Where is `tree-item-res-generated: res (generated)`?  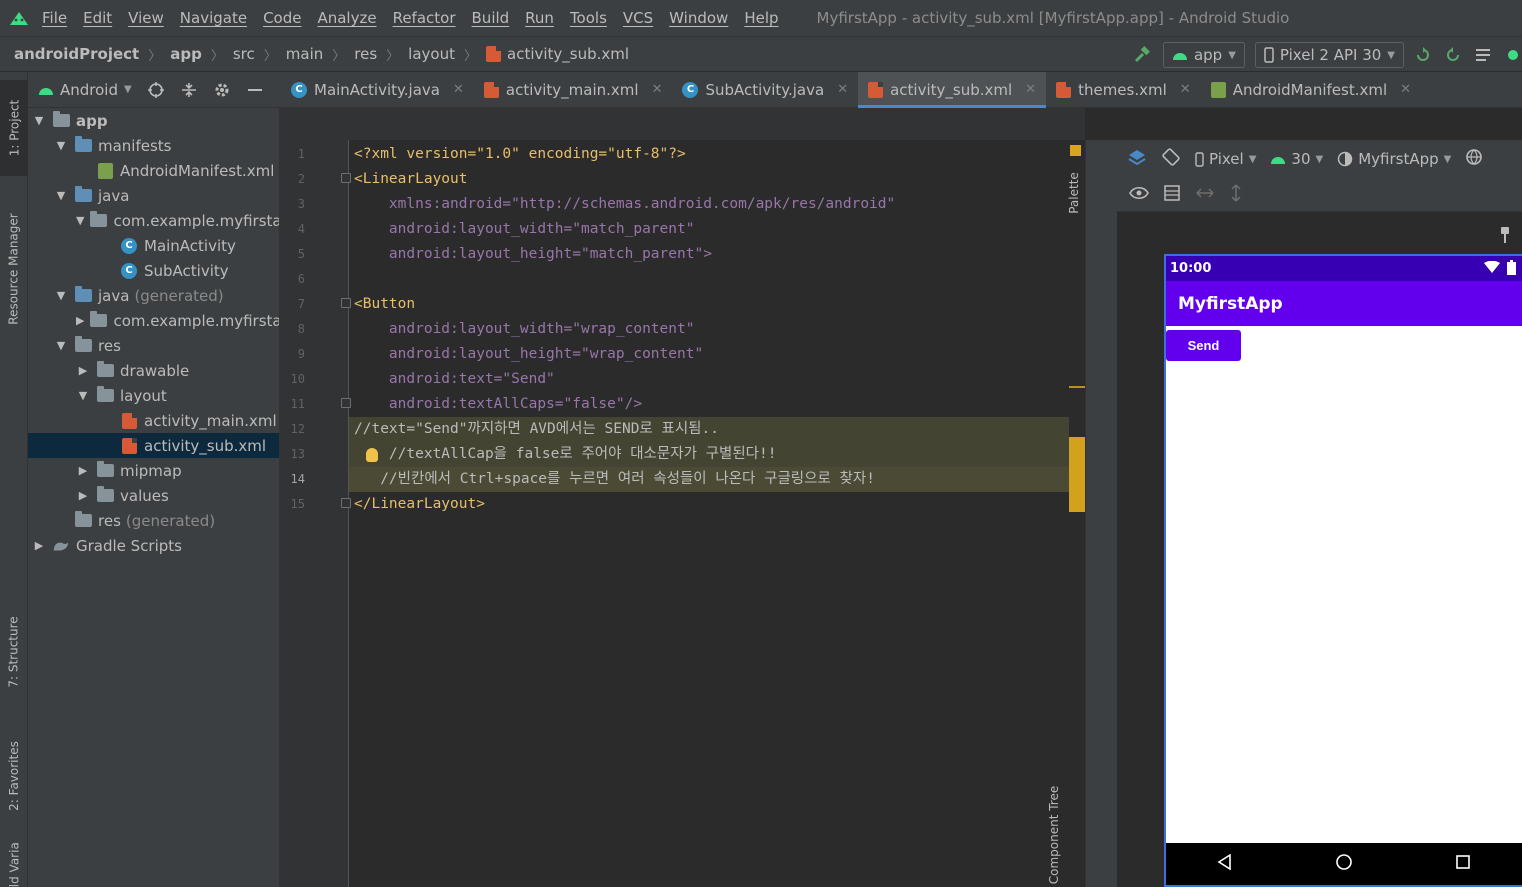
tree-item-res-generated: res (generated) is located at coordinates (153, 520).